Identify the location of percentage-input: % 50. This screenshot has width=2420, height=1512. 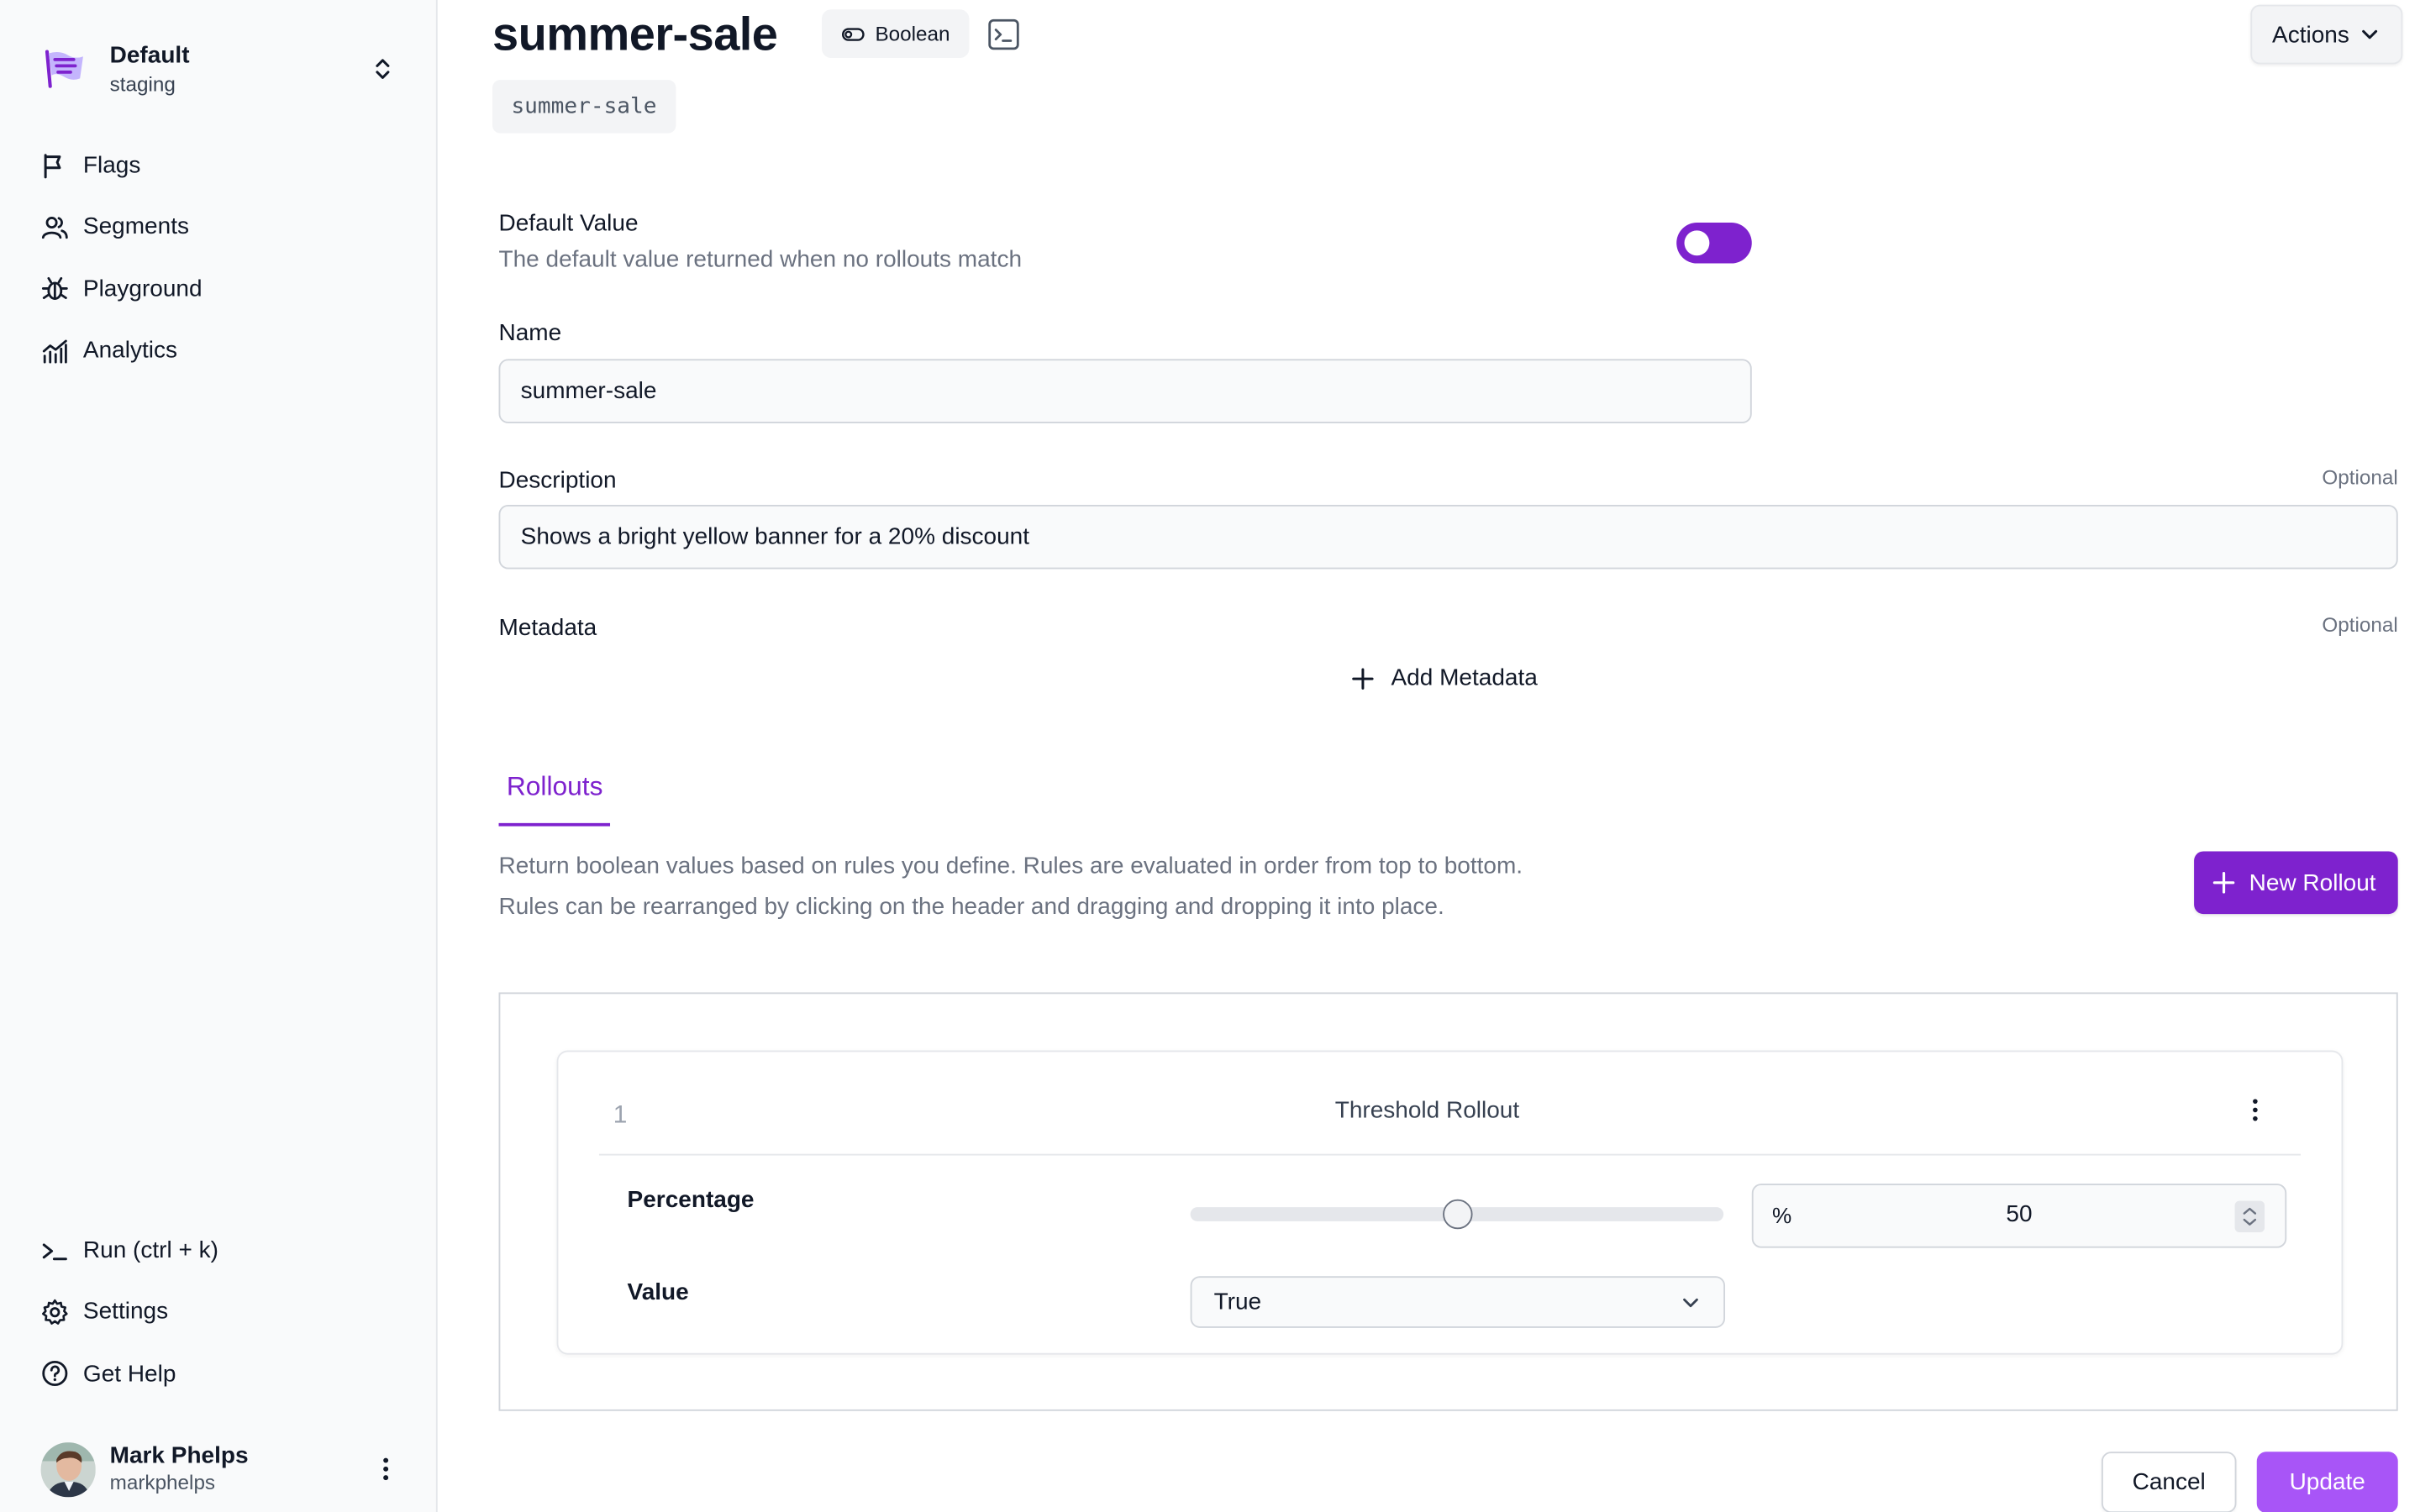
(2019, 1216).